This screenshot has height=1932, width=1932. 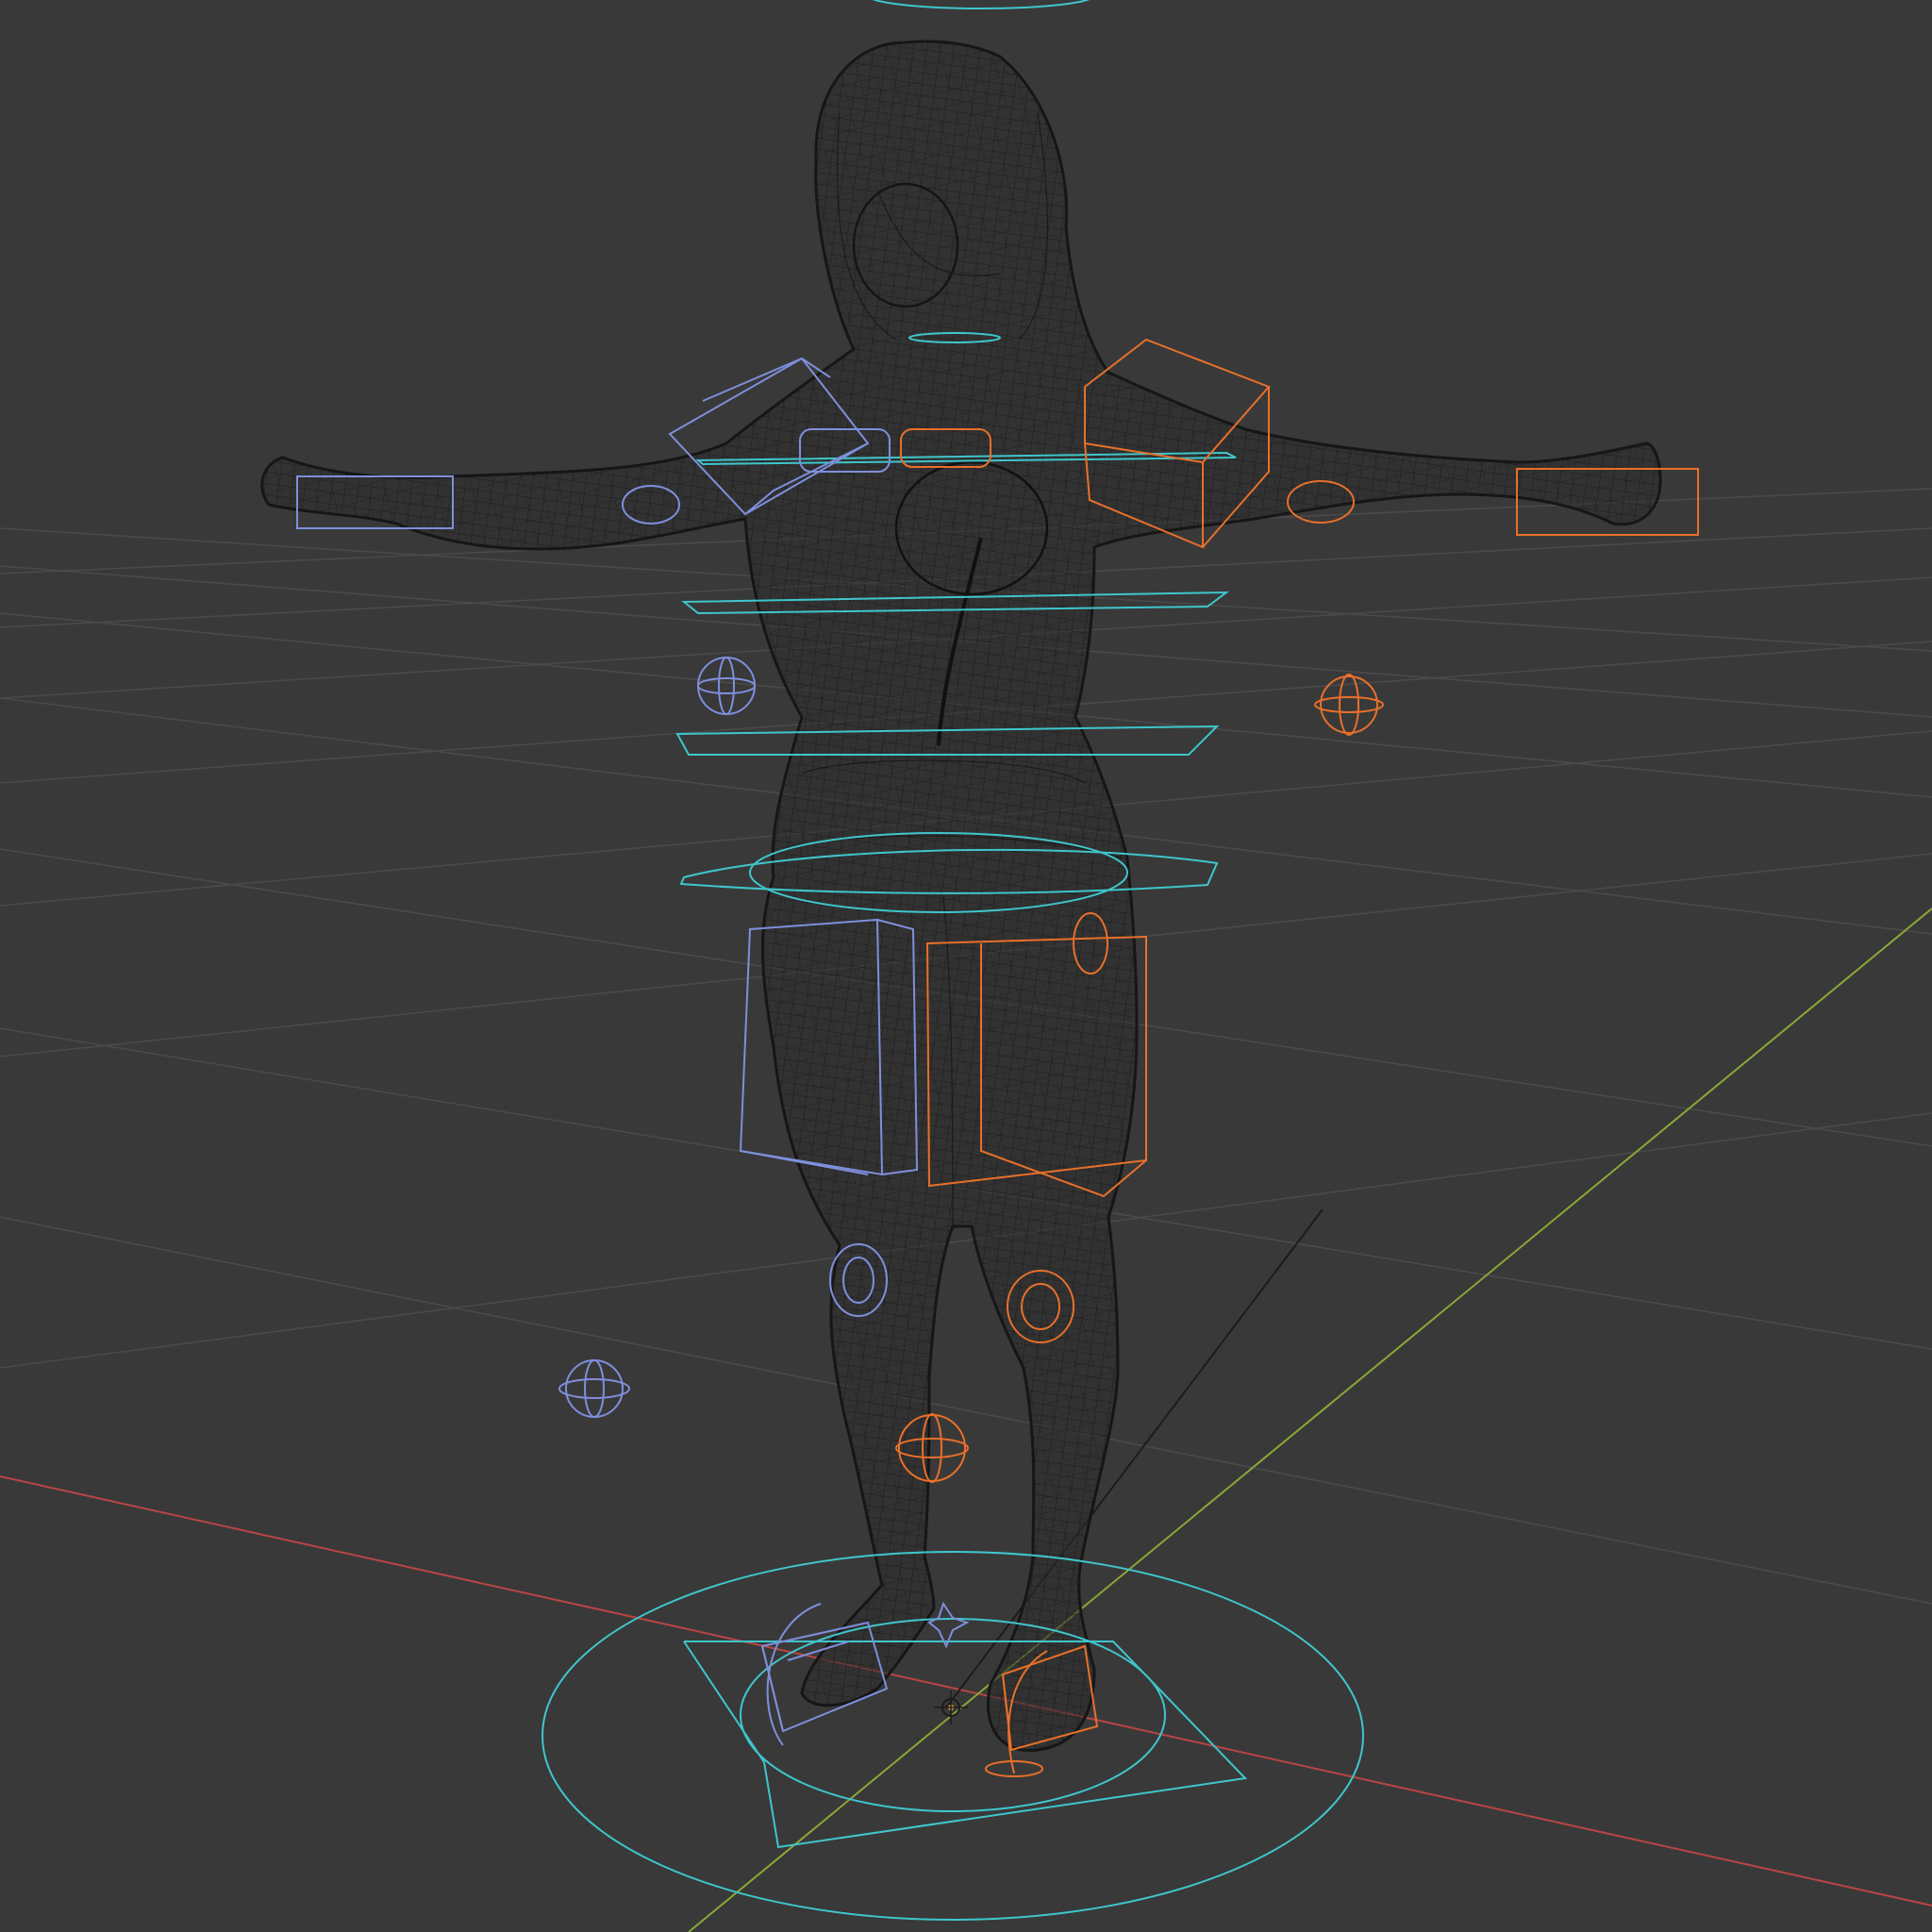 I want to click on left-knee-pole-control, so click(x=594, y=1388).